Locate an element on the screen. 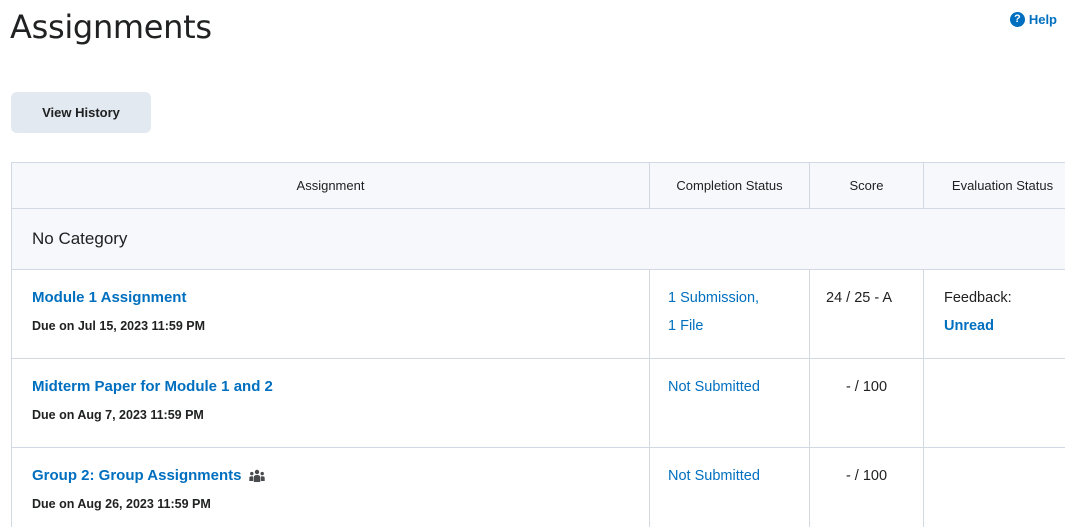 The height and width of the screenshot is (527, 1065). completion-cell: 1 Submission, 1 File is located at coordinates (729, 314).